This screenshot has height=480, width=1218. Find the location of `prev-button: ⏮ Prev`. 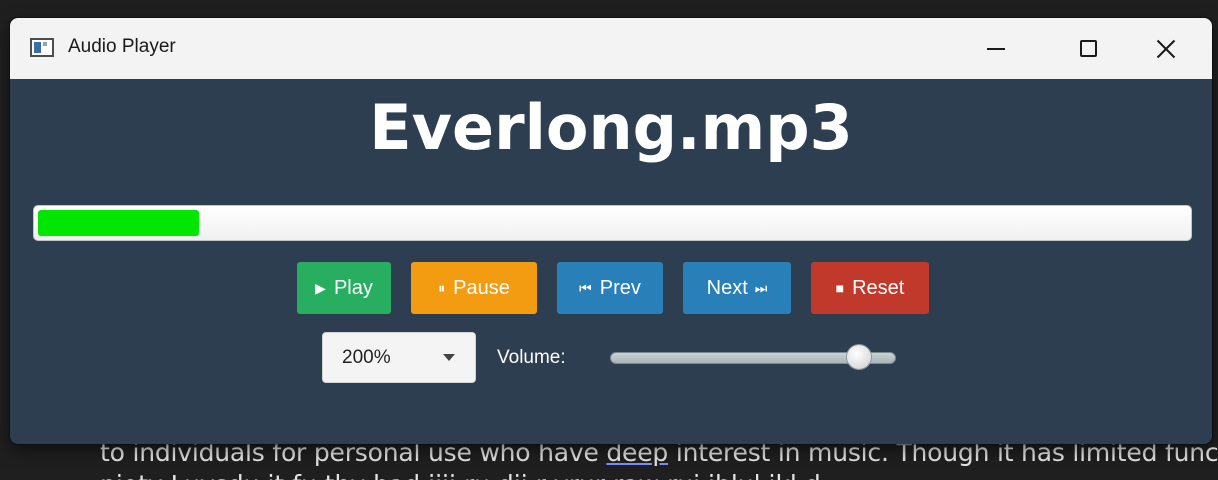

prev-button: ⏮ Prev is located at coordinates (610, 288).